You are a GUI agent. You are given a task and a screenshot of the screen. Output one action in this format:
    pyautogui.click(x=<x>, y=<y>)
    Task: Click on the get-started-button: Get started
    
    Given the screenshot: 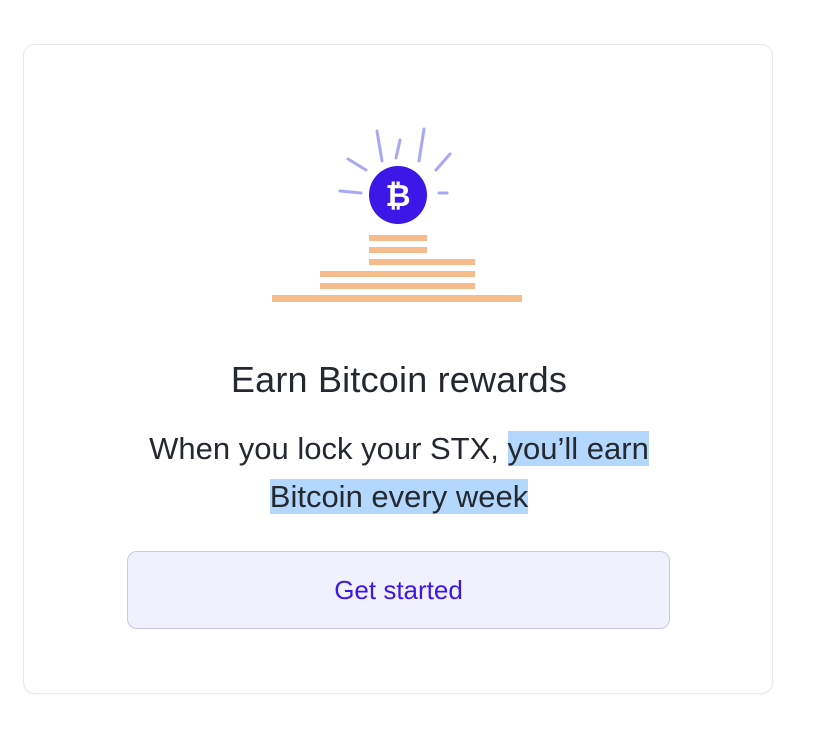 What is the action you would take?
    pyautogui.click(x=398, y=590)
    